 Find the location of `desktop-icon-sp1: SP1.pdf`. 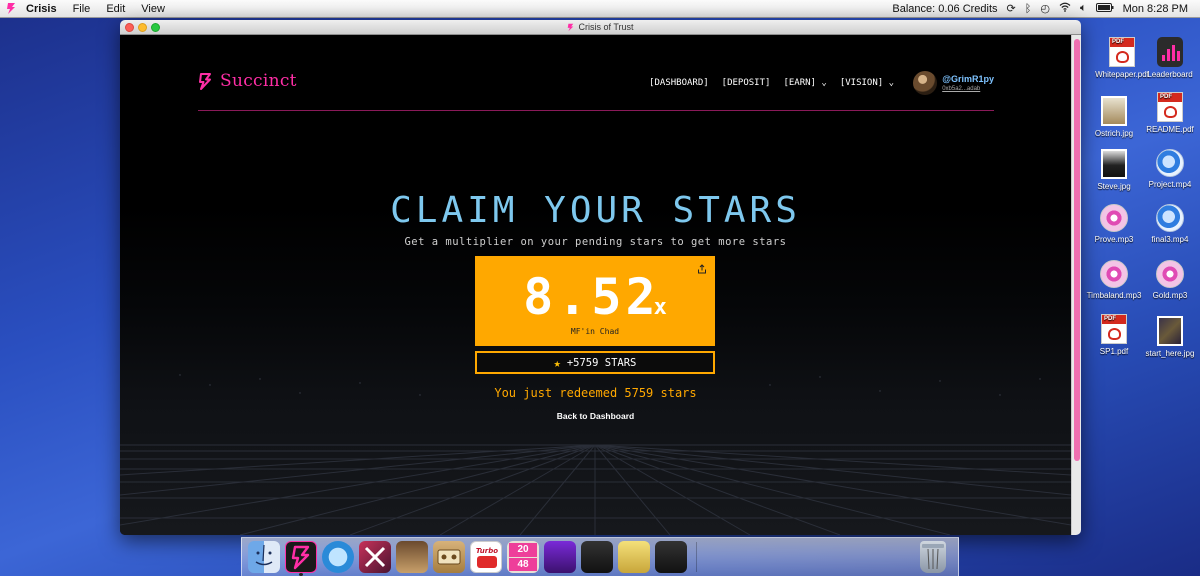

desktop-icon-sp1: SP1.pdf is located at coordinates (1114, 335).